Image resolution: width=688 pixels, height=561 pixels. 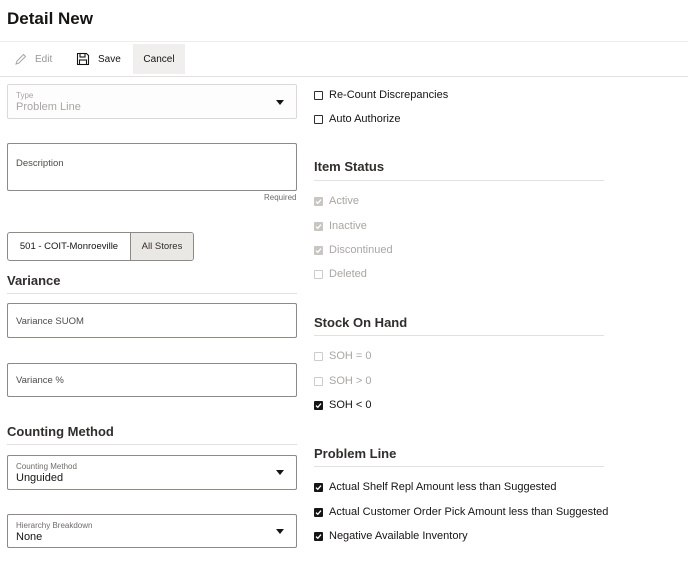 What do you see at coordinates (152, 380) in the screenshot?
I see `variance-percent-input: Variance %` at bounding box center [152, 380].